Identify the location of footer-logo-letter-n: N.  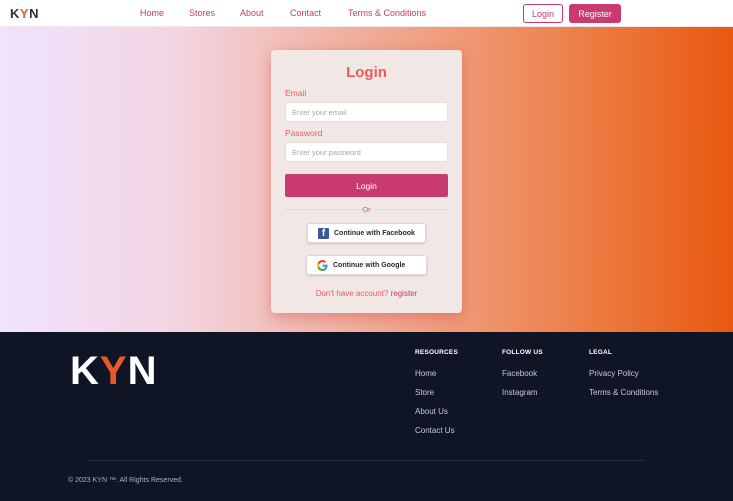
(142, 371).